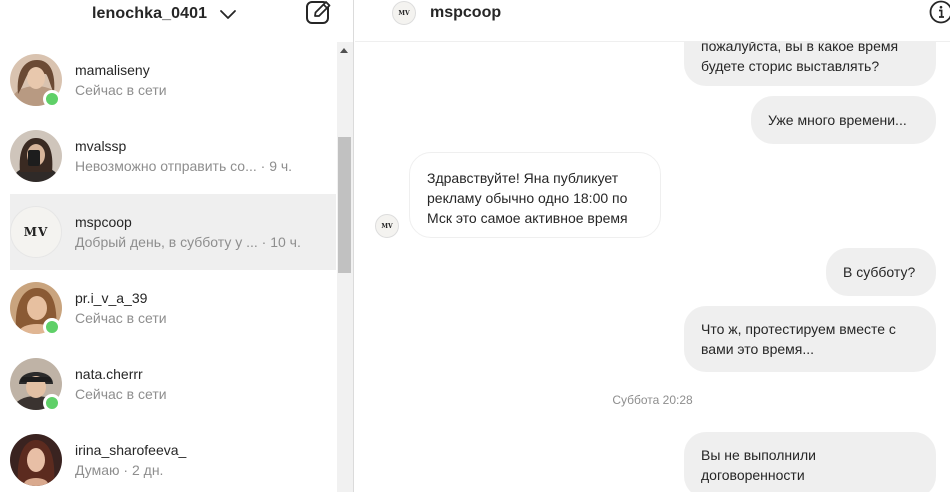 This screenshot has height=492, width=950. What do you see at coordinates (150, 13) in the screenshot?
I see `account-username: lenochka_0401` at bounding box center [150, 13].